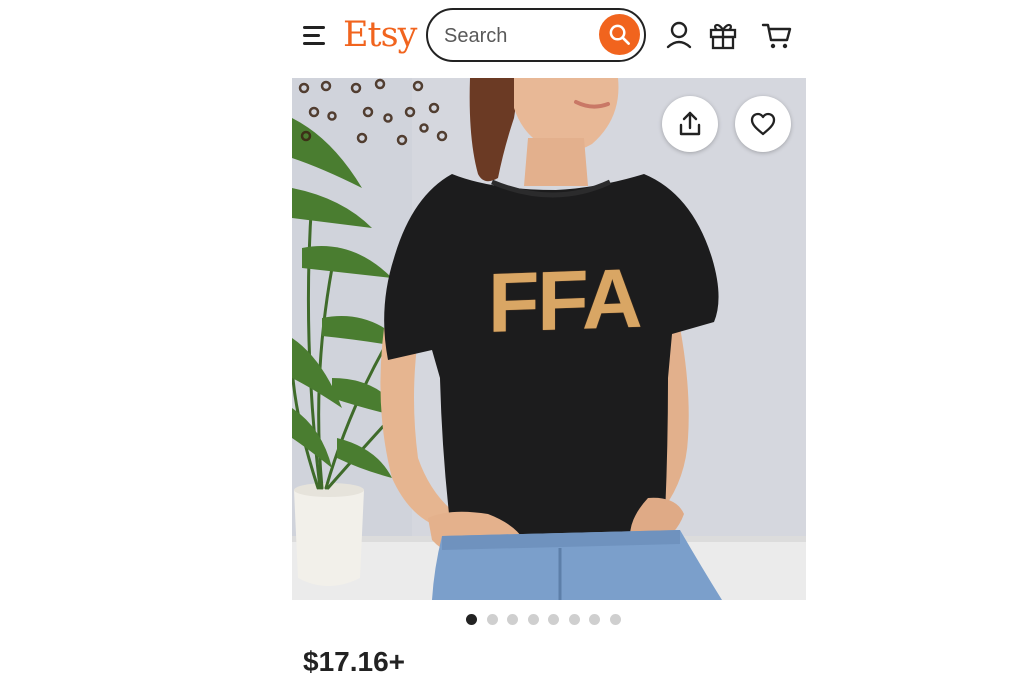  I want to click on carousel-dots, so click(543, 620).